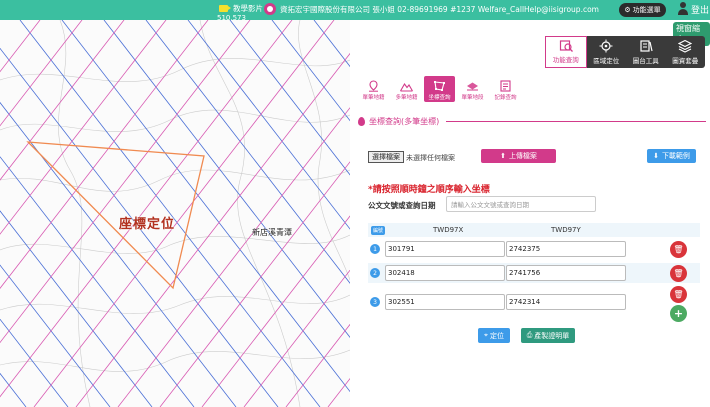  I want to click on polygon-icon, so click(439, 86).